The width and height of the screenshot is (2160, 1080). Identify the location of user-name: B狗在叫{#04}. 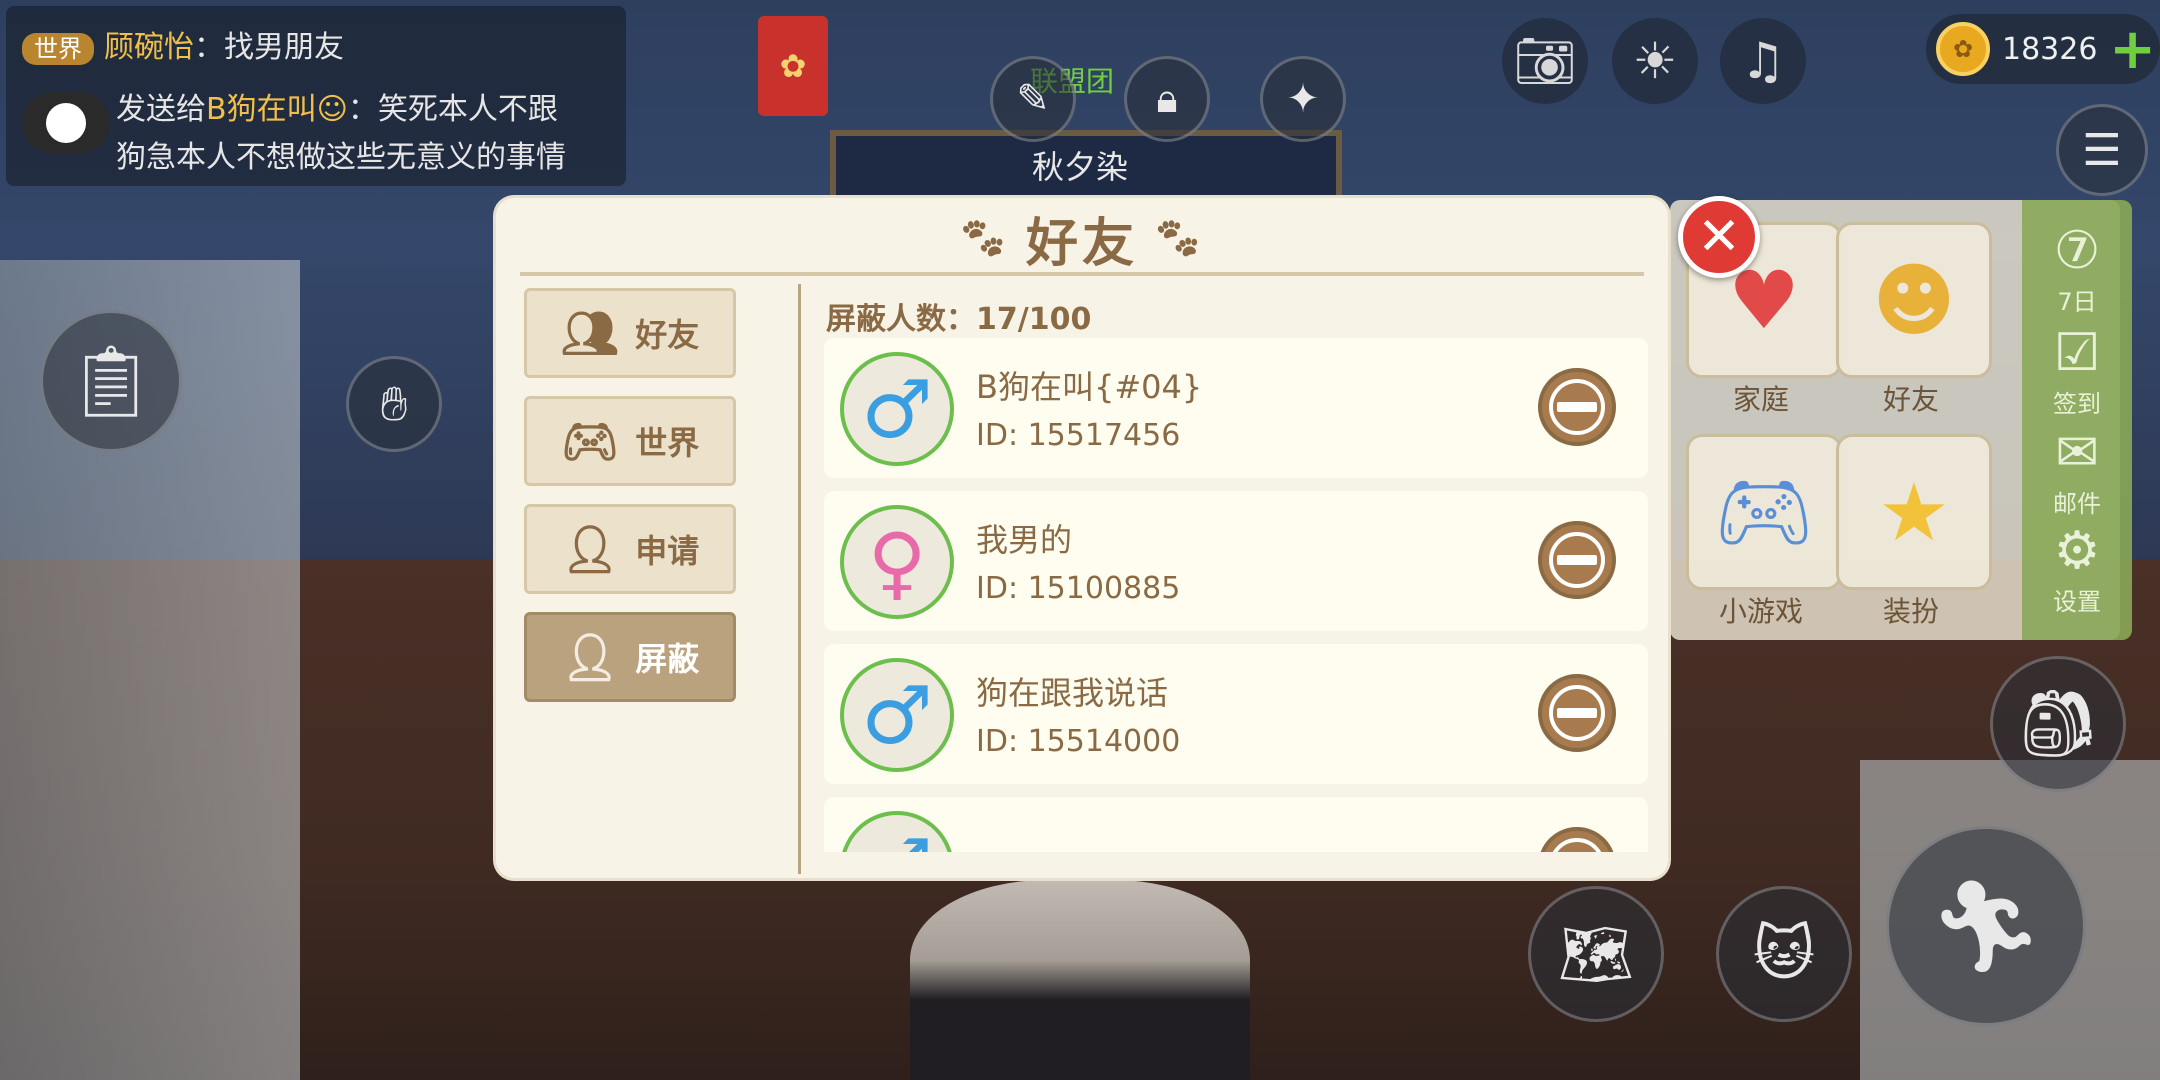
(1089, 387).